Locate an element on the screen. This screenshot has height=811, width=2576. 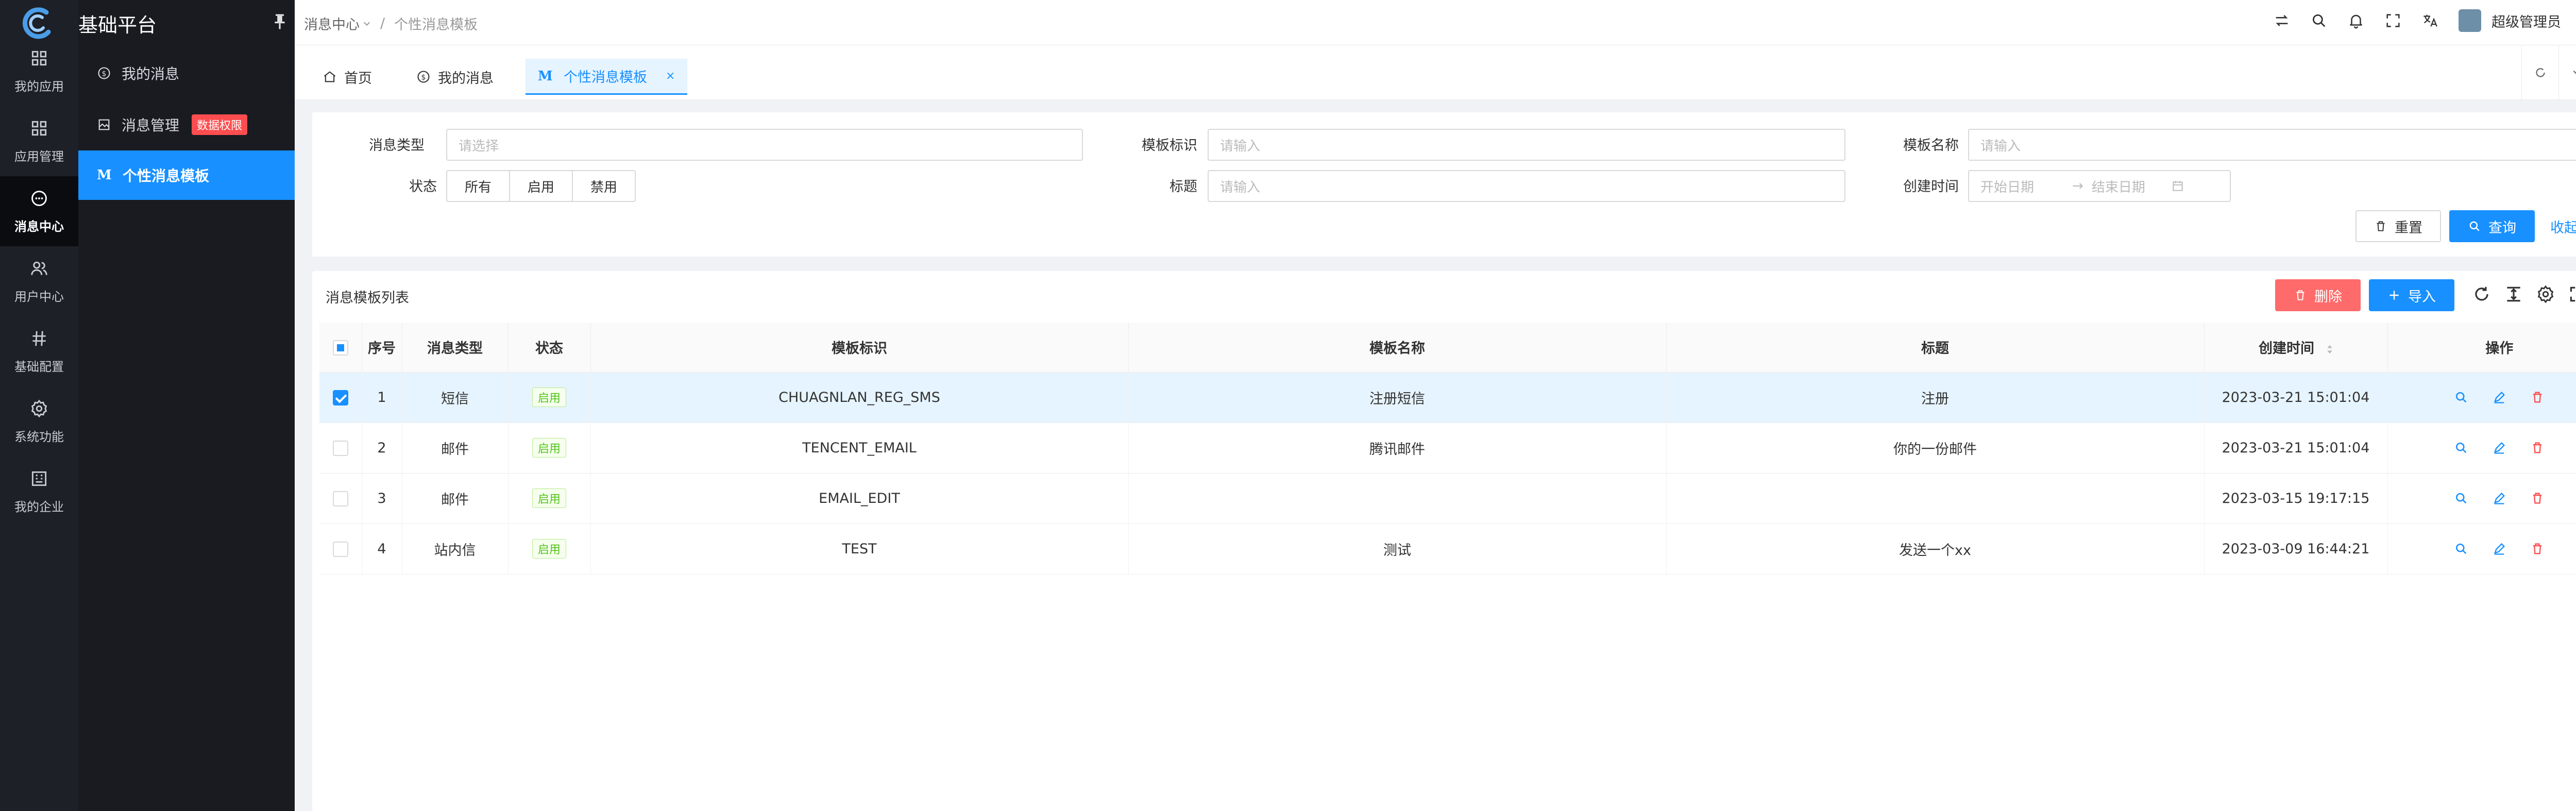
input-placeholder: 请输入 is located at coordinates (2001, 146).